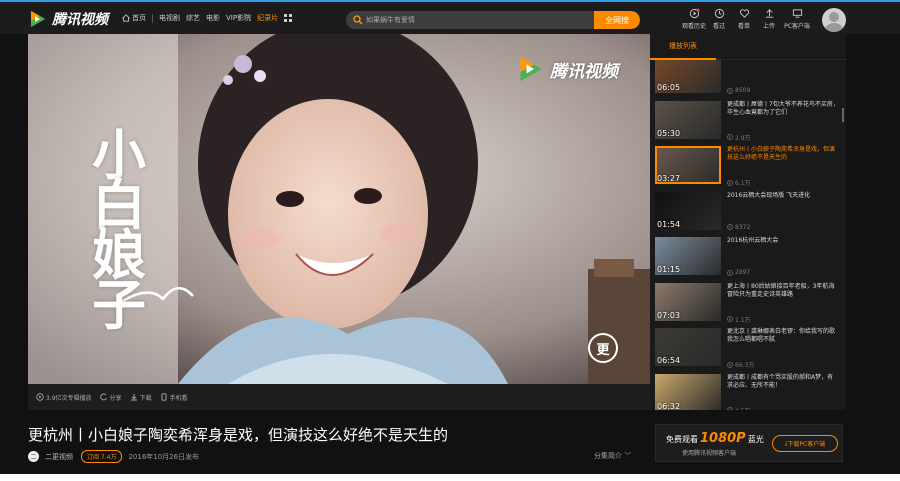  Describe the element at coordinates (339, 397) in the screenshot. I see `player-action-bar: 3.9亿次专辑播放 分享 下载 手机看` at that location.